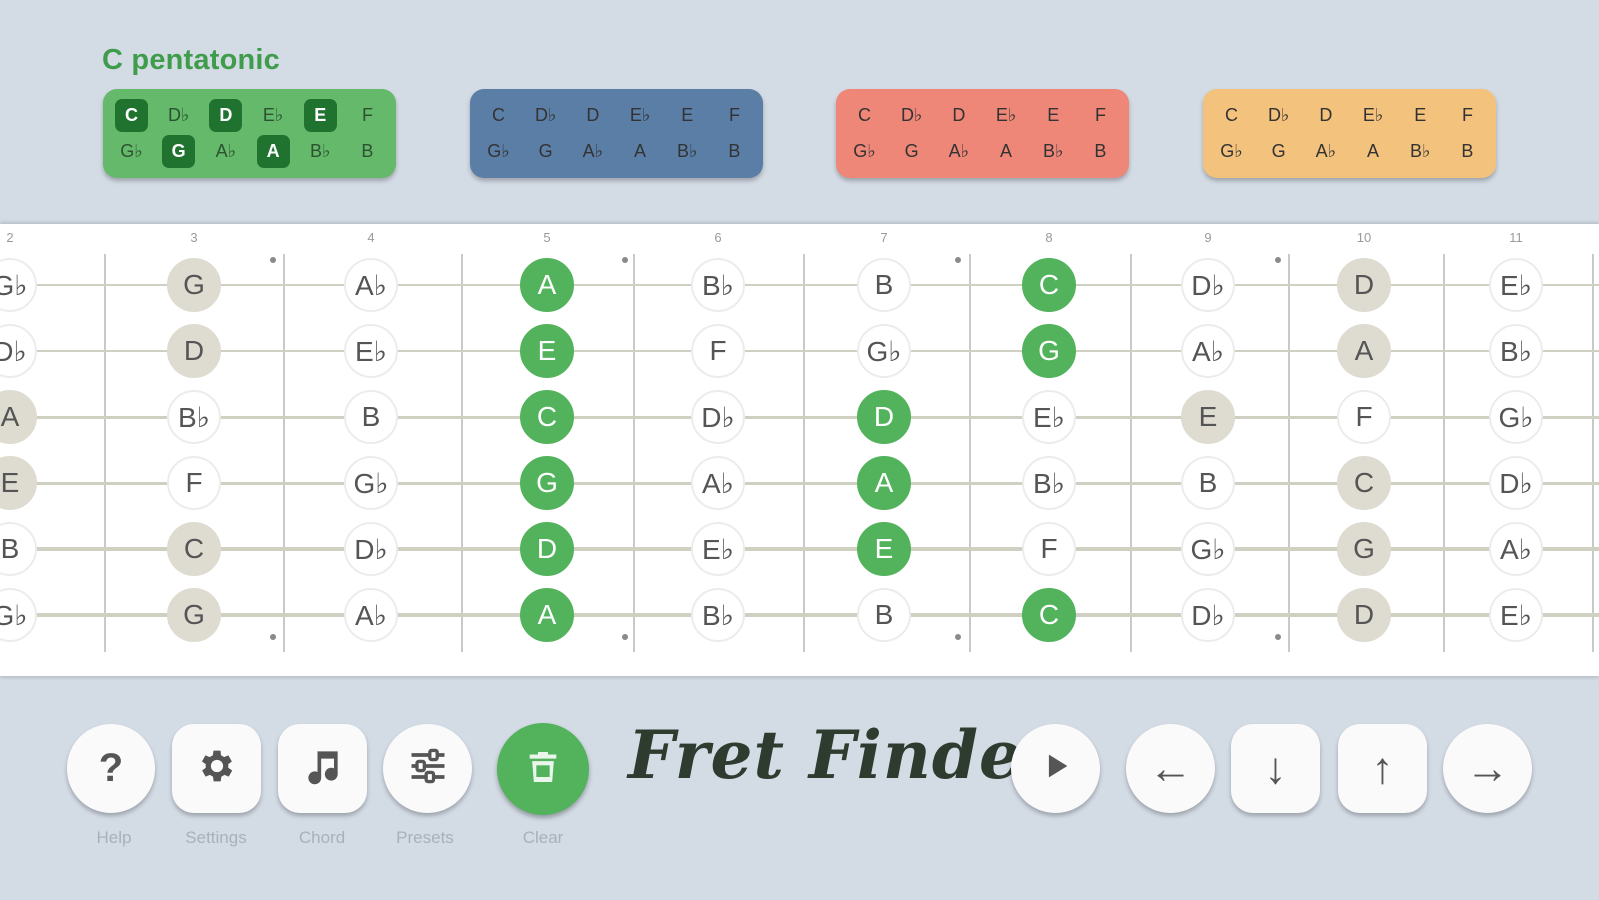 The width and height of the screenshot is (1599, 900). What do you see at coordinates (1382, 768) in the screenshot?
I see `up-arrow-button: ↑` at bounding box center [1382, 768].